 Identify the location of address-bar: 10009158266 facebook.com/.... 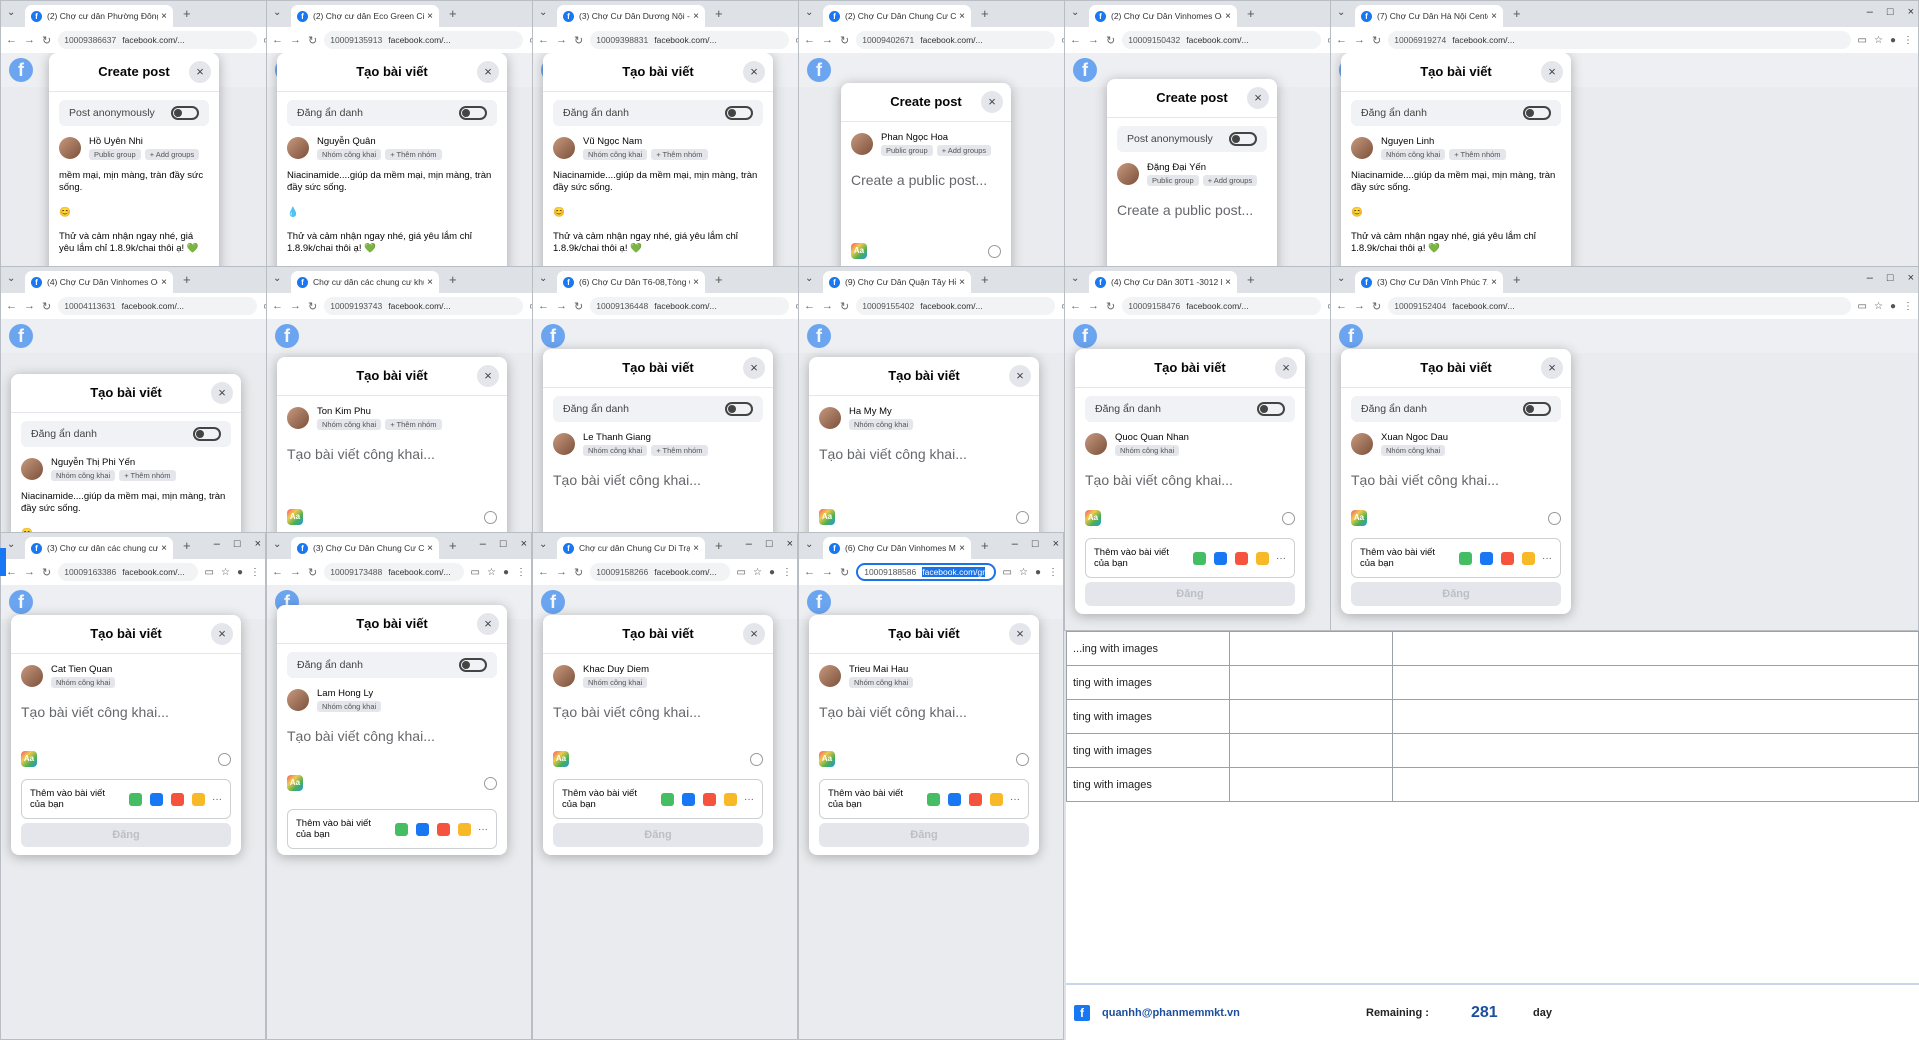
(660, 572).